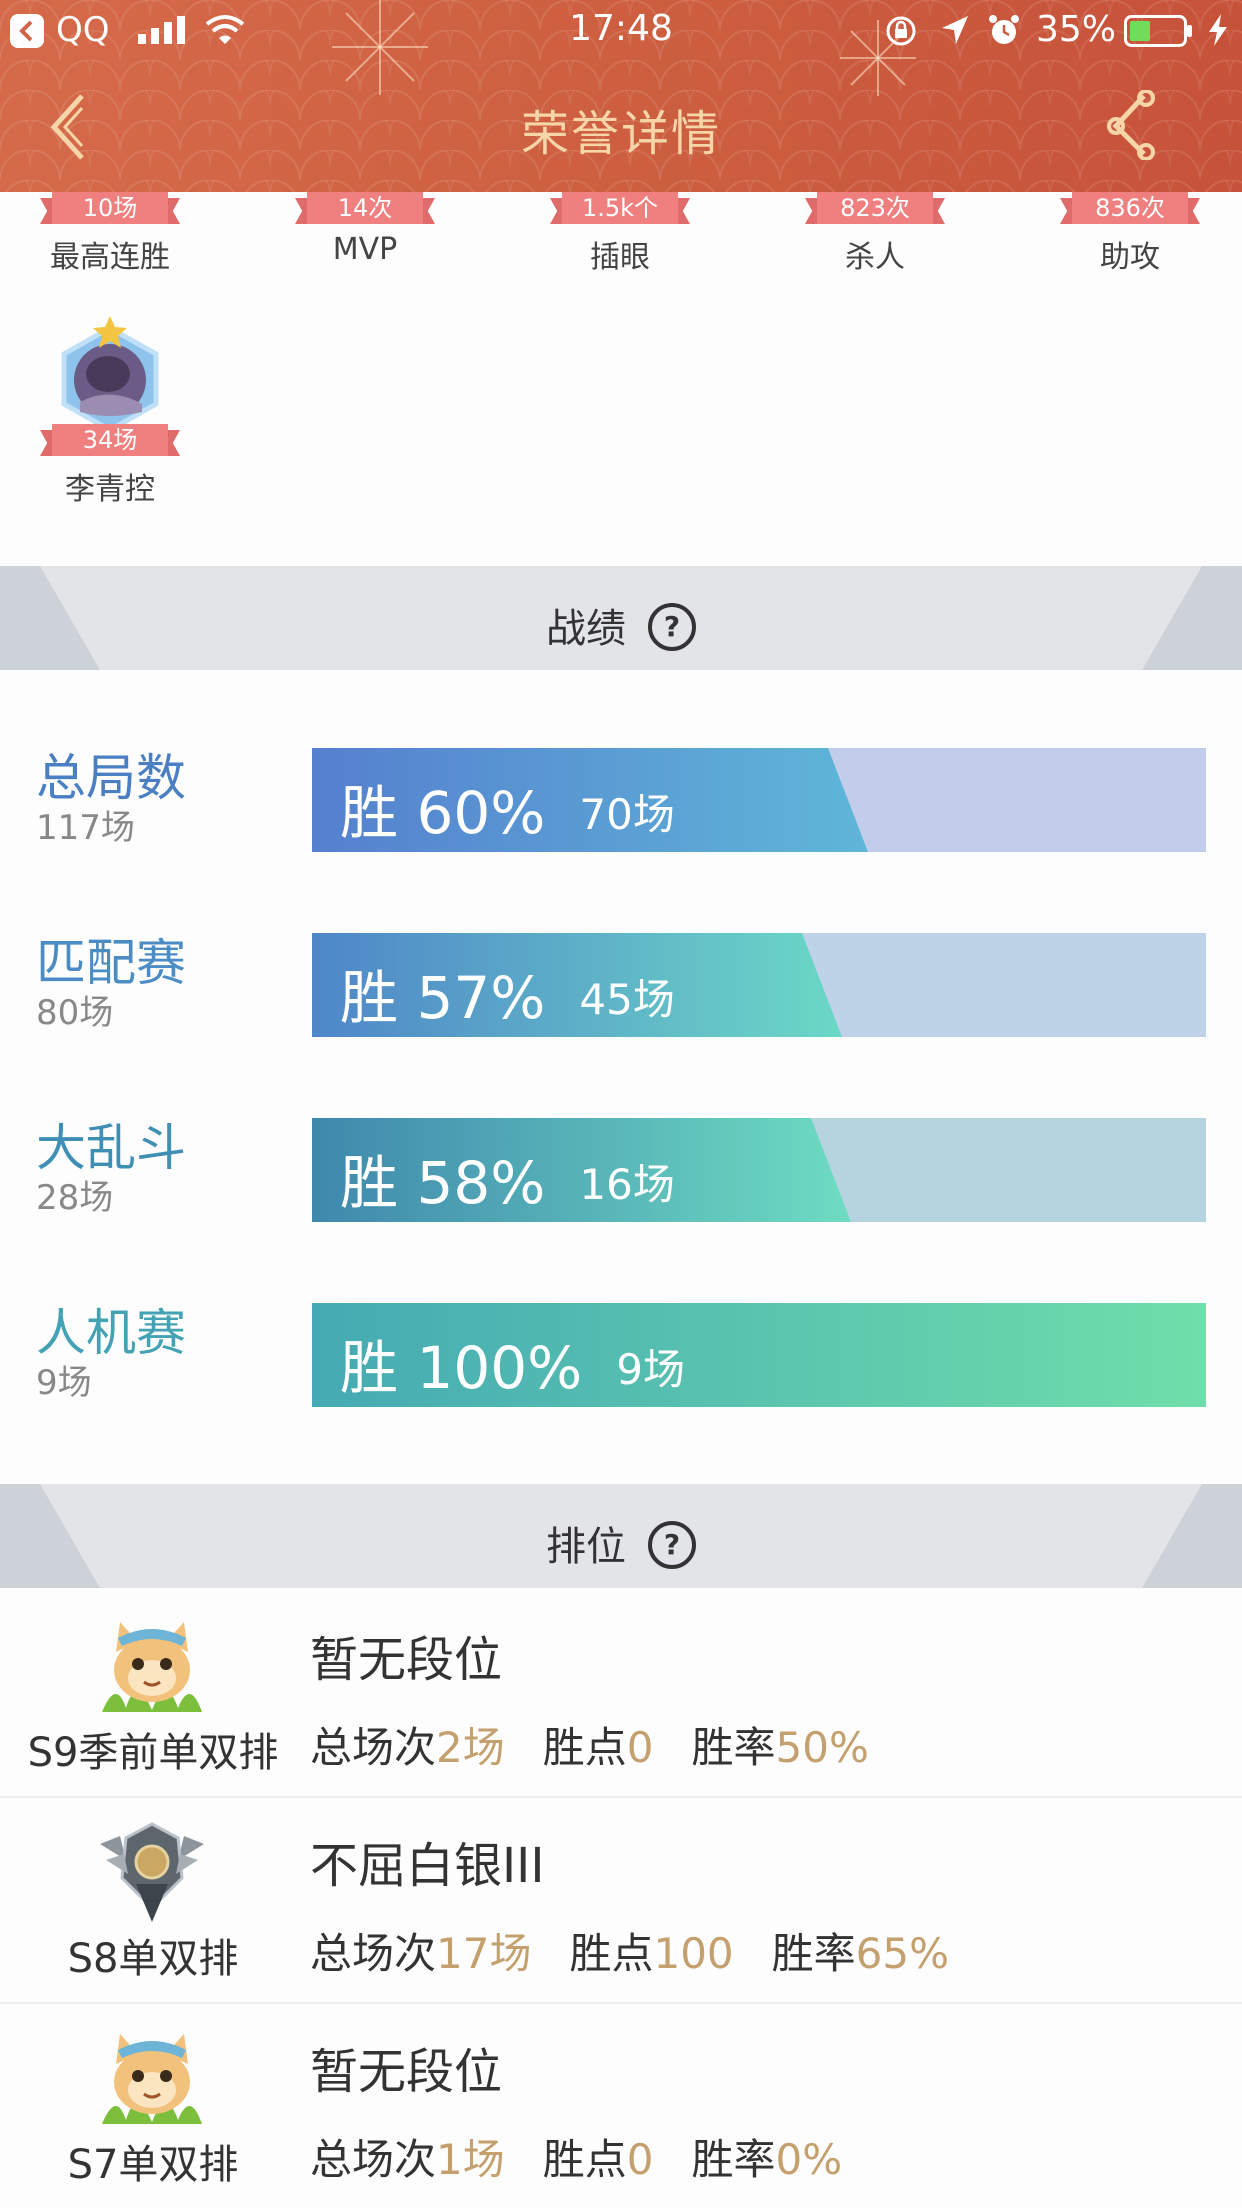  I want to click on total-games: 1场, so click(470, 2159).